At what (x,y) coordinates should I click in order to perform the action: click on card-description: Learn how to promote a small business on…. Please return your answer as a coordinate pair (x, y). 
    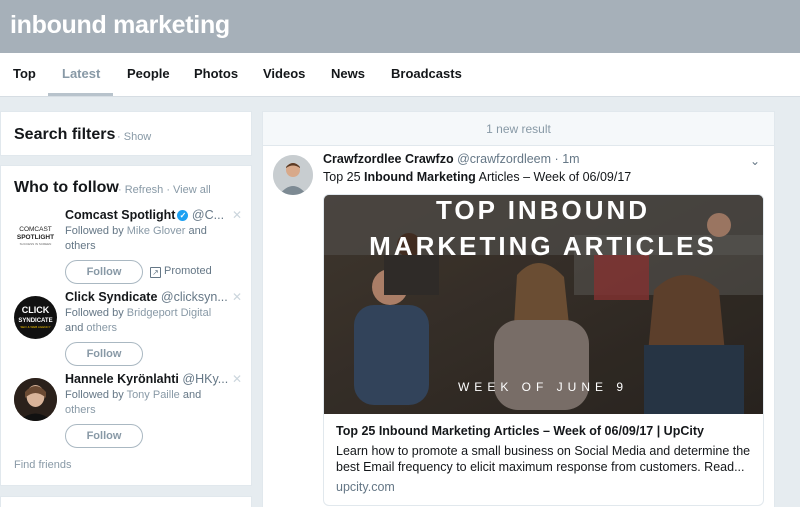
    Looking at the image, I should click on (543, 459).